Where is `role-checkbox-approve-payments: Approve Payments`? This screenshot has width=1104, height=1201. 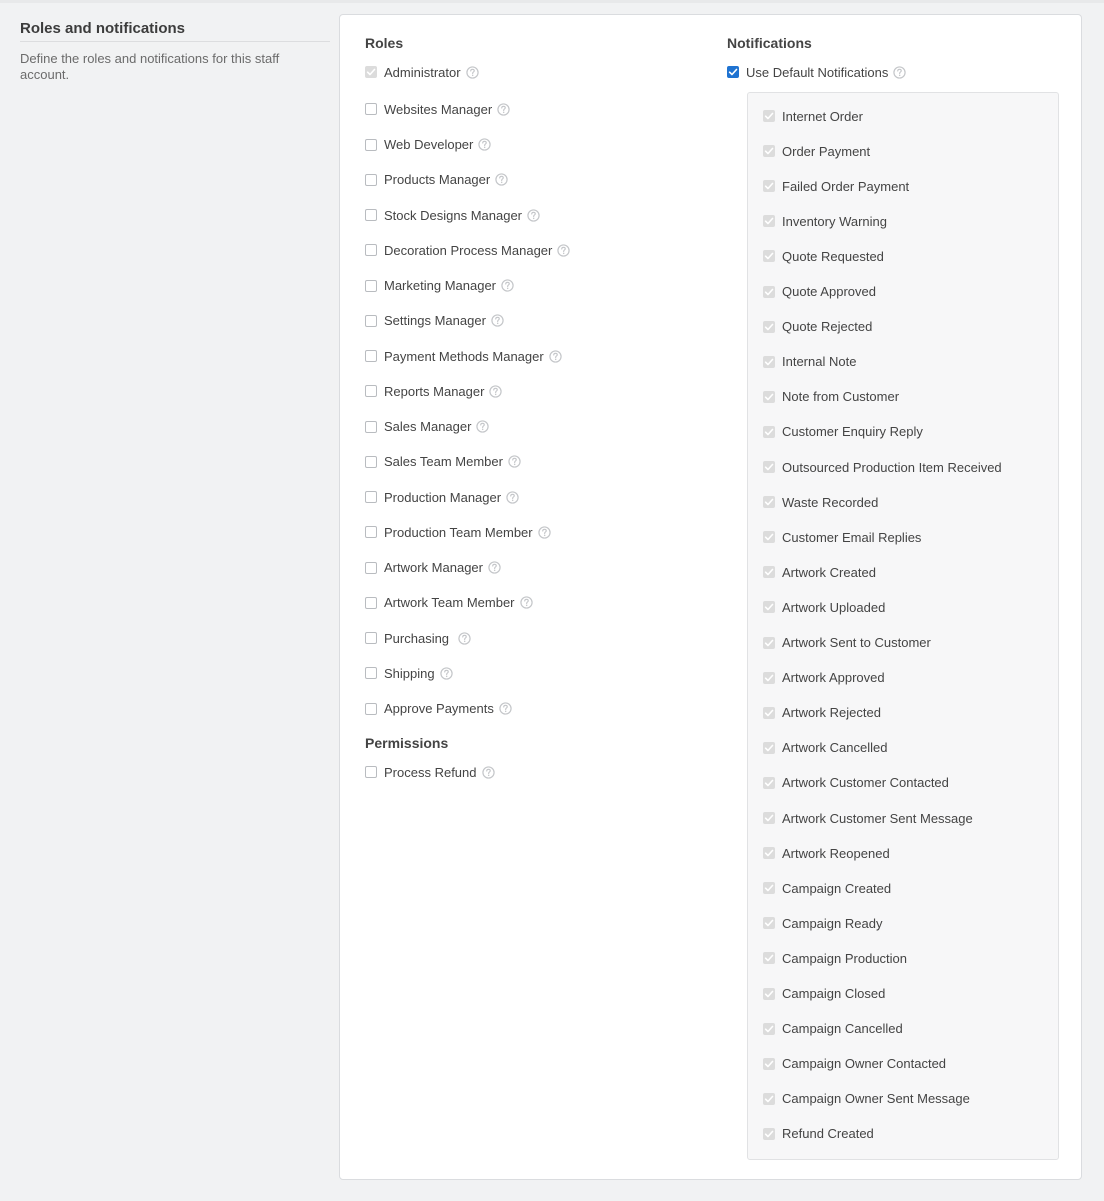
role-checkbox-approve-payments: Approve Payments is located at coordinates (438, 709).